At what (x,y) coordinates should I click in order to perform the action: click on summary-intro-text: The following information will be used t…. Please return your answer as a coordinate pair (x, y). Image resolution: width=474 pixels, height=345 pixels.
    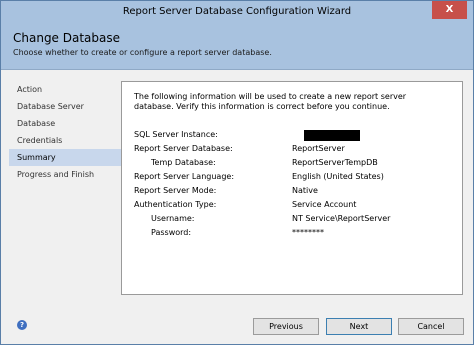
    Looking at the image, I should click on (270, 101).